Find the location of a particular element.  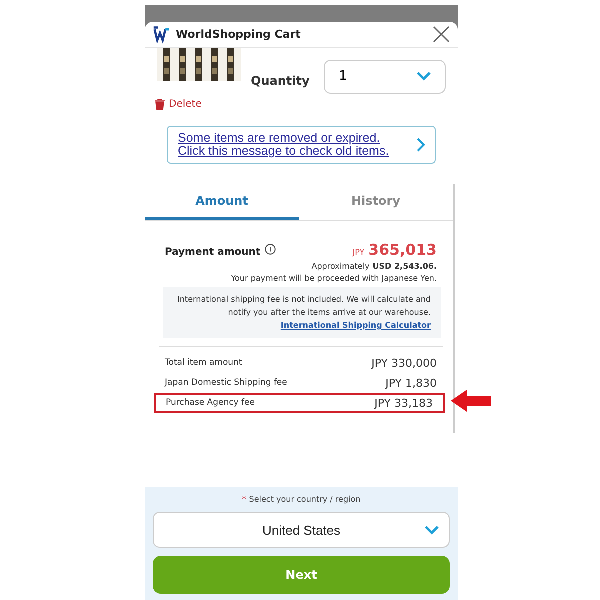

arrow-icon is located at coordinates (471, 401).